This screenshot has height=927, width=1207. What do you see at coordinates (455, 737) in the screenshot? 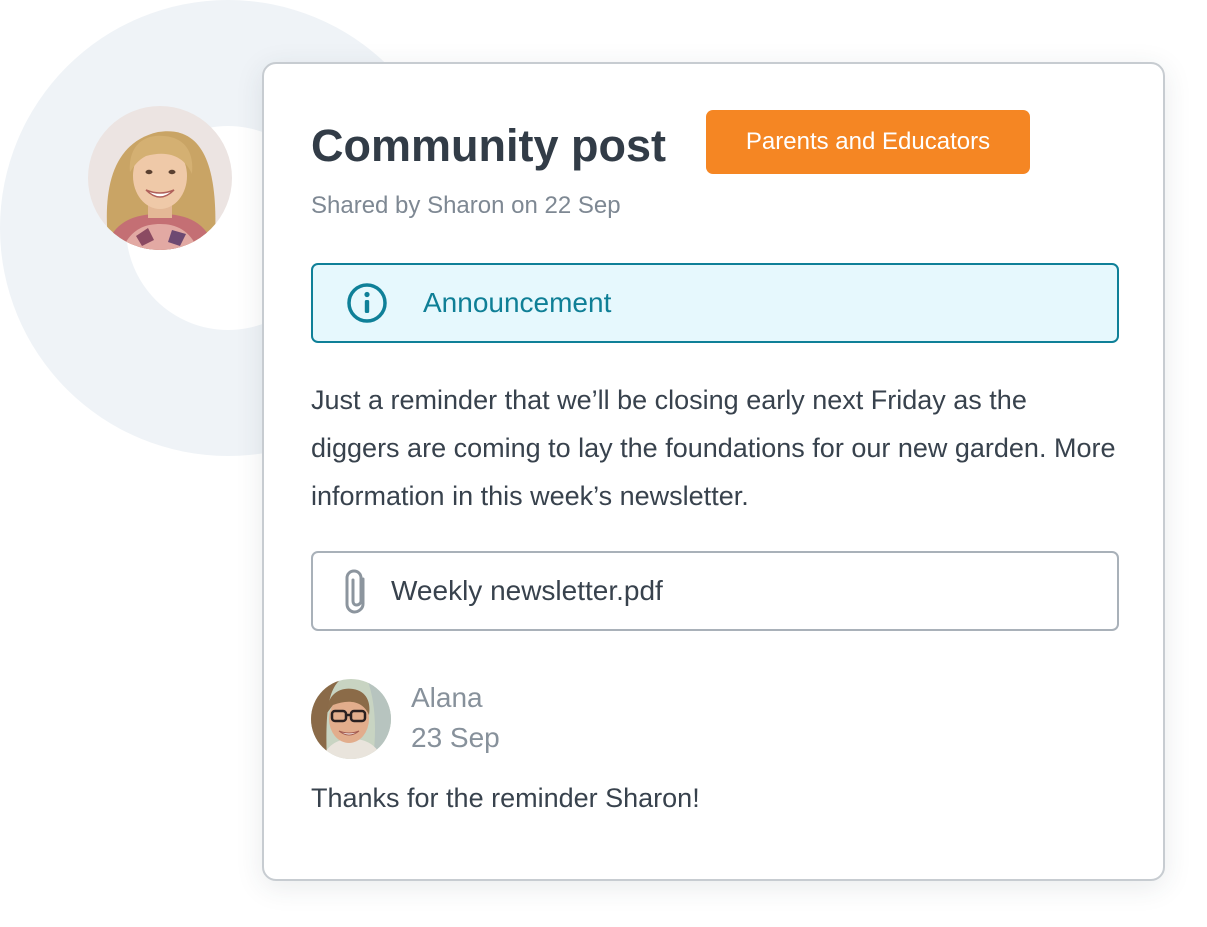
I see `comment-date: 23 Sep` at bounding box center [455, 737].